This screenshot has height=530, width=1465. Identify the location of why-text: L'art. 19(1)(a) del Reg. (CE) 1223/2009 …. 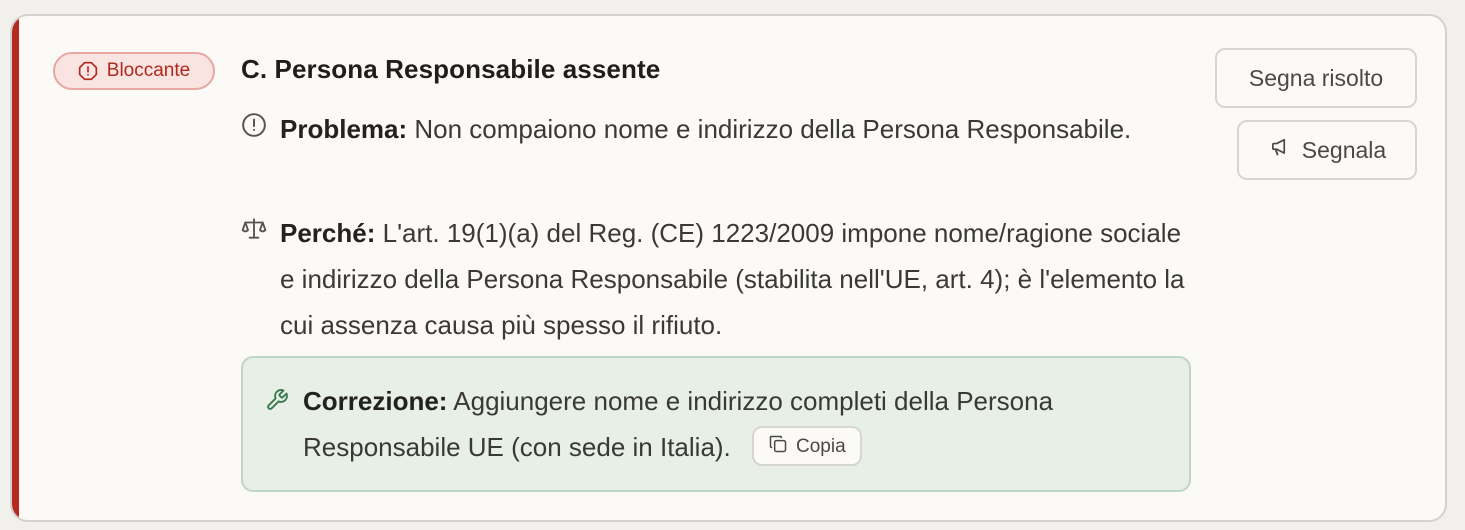
(732, 279).